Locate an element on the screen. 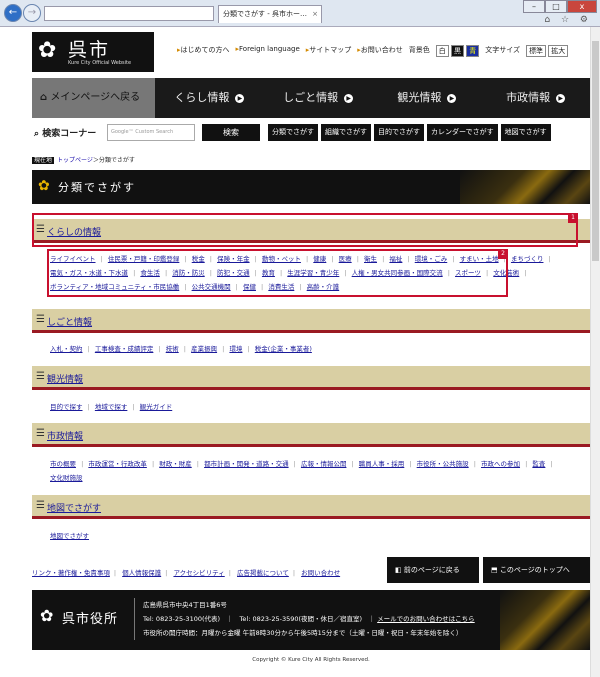  section-link-kanko: 観光情報 is located at coordinates (65, 378).